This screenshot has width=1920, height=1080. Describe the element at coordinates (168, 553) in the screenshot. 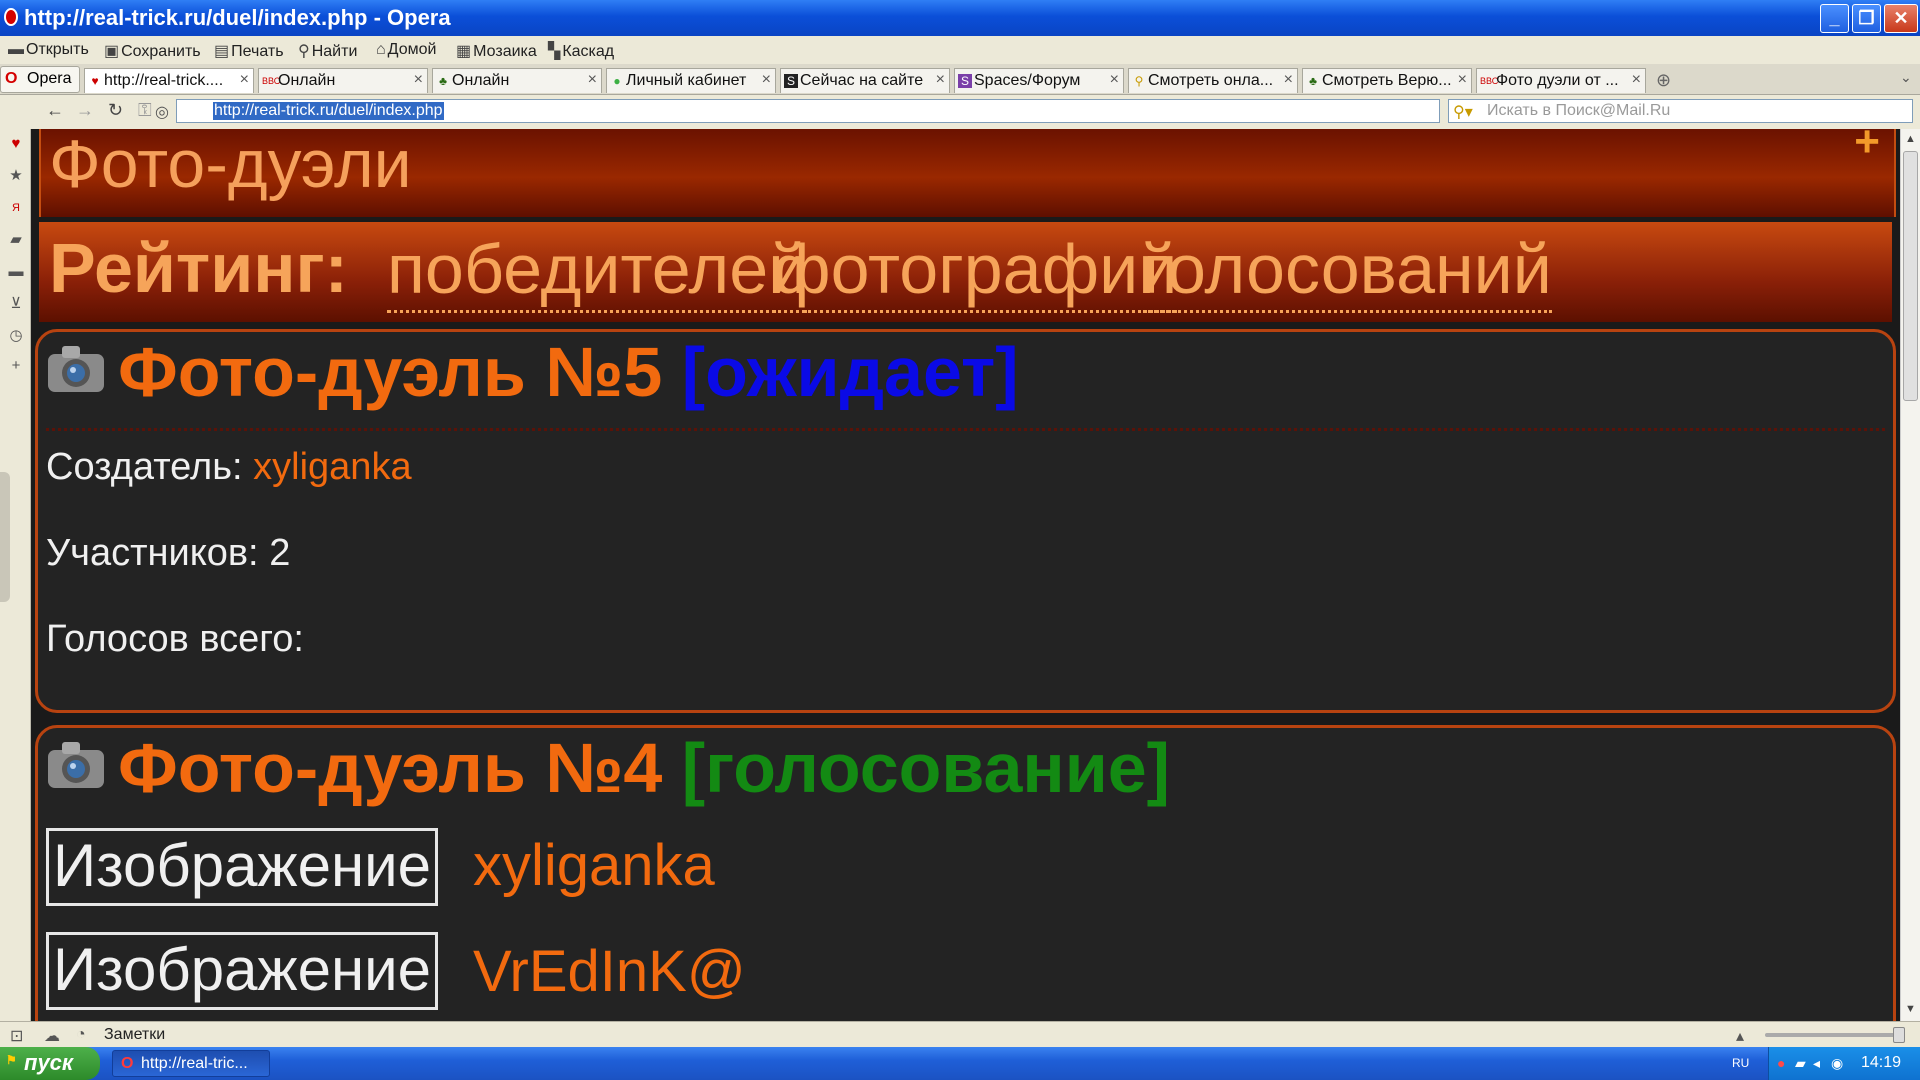

I see `participants-row: Участников: 2` at that location.